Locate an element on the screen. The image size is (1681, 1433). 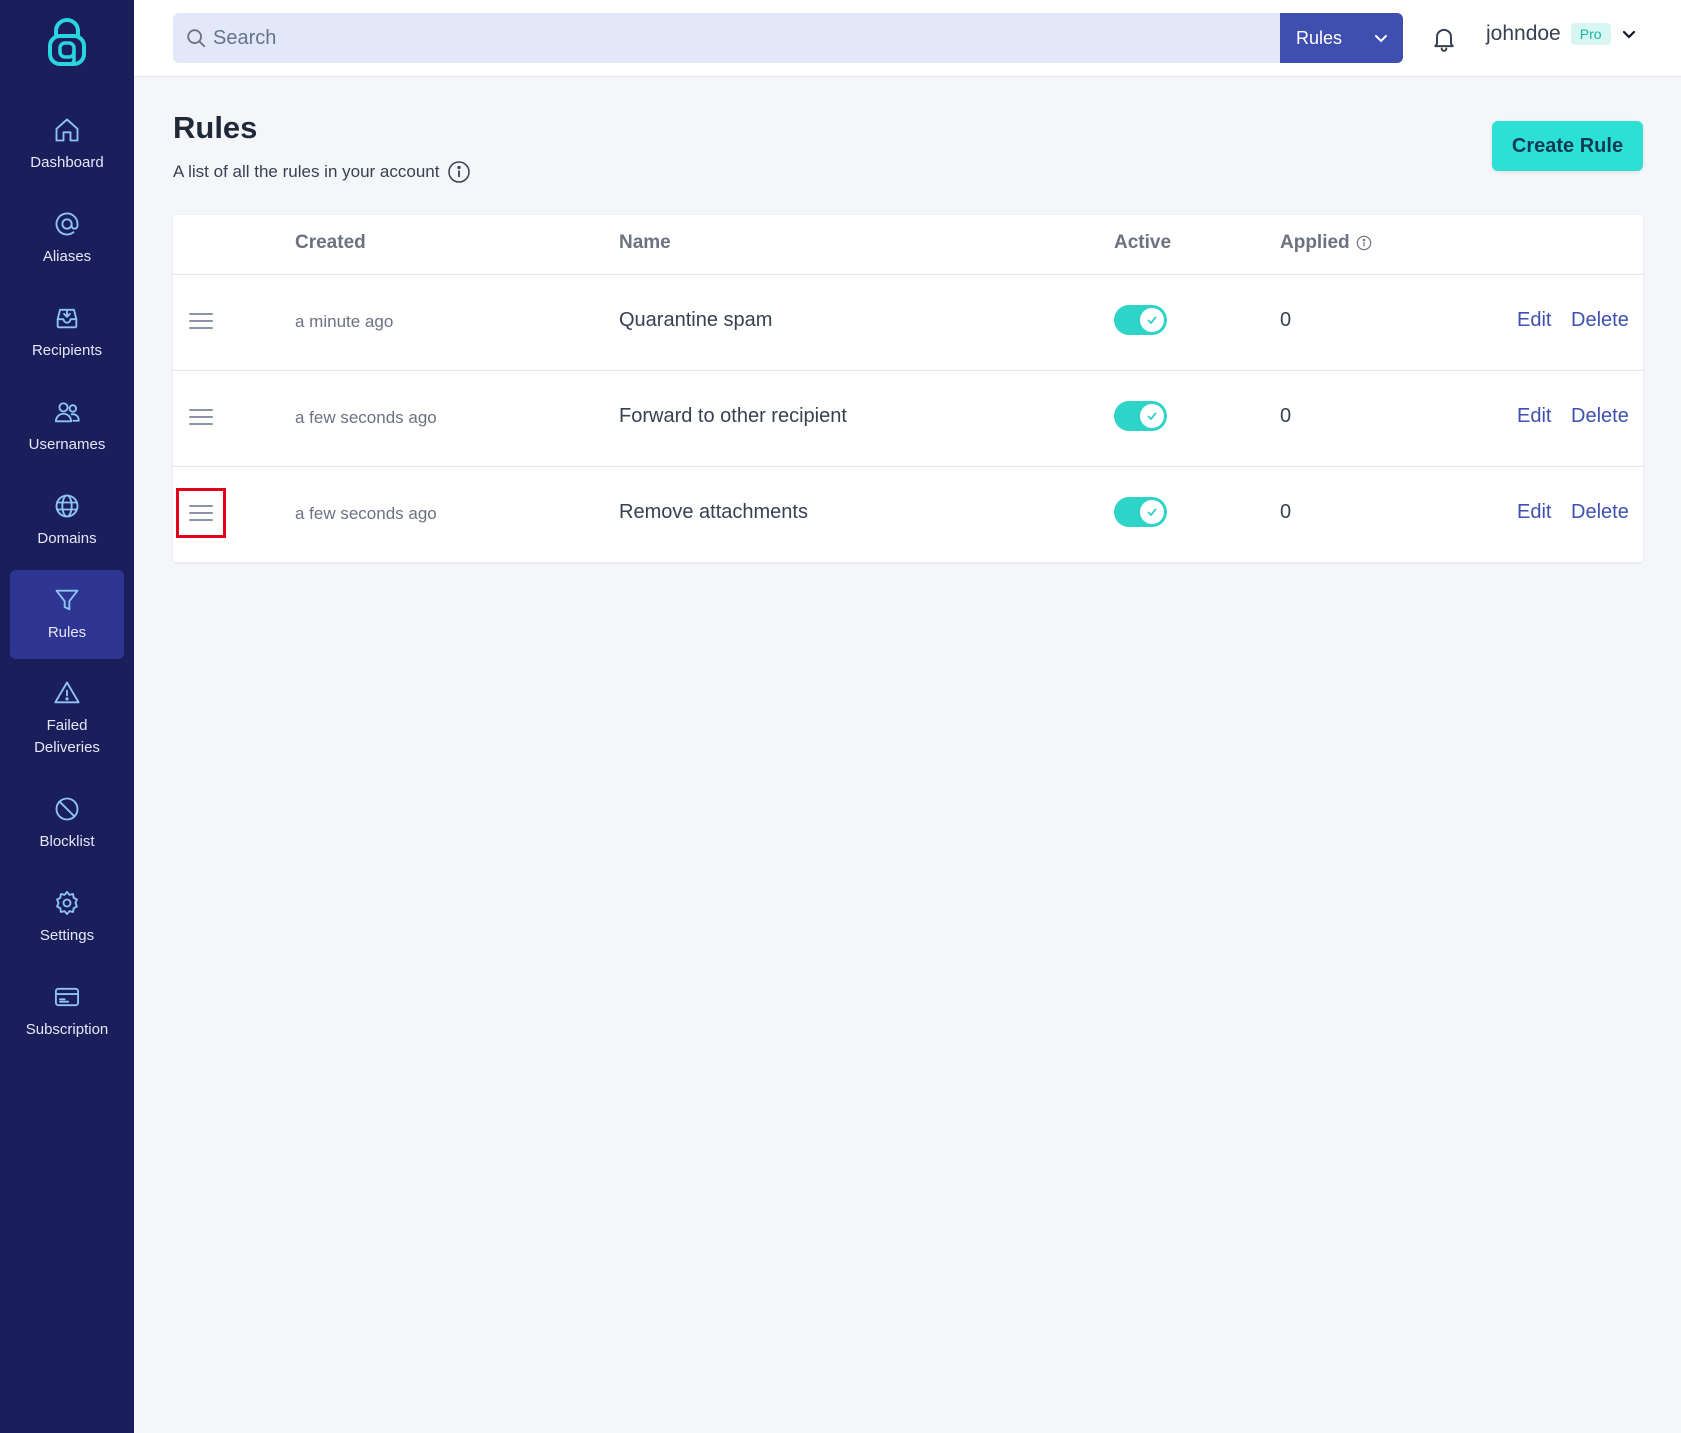
sidebar-item-failed-deliveries: Failed Deliveries is located at coordinates (67, 719).